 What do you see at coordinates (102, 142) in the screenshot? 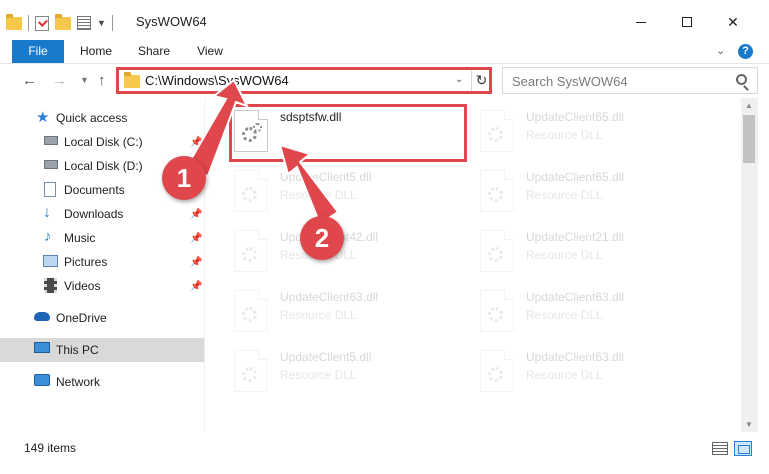
I see `sidebar-item-local-disk-c: Local Disk (C:) 📌` at bounding box center [102, 142].